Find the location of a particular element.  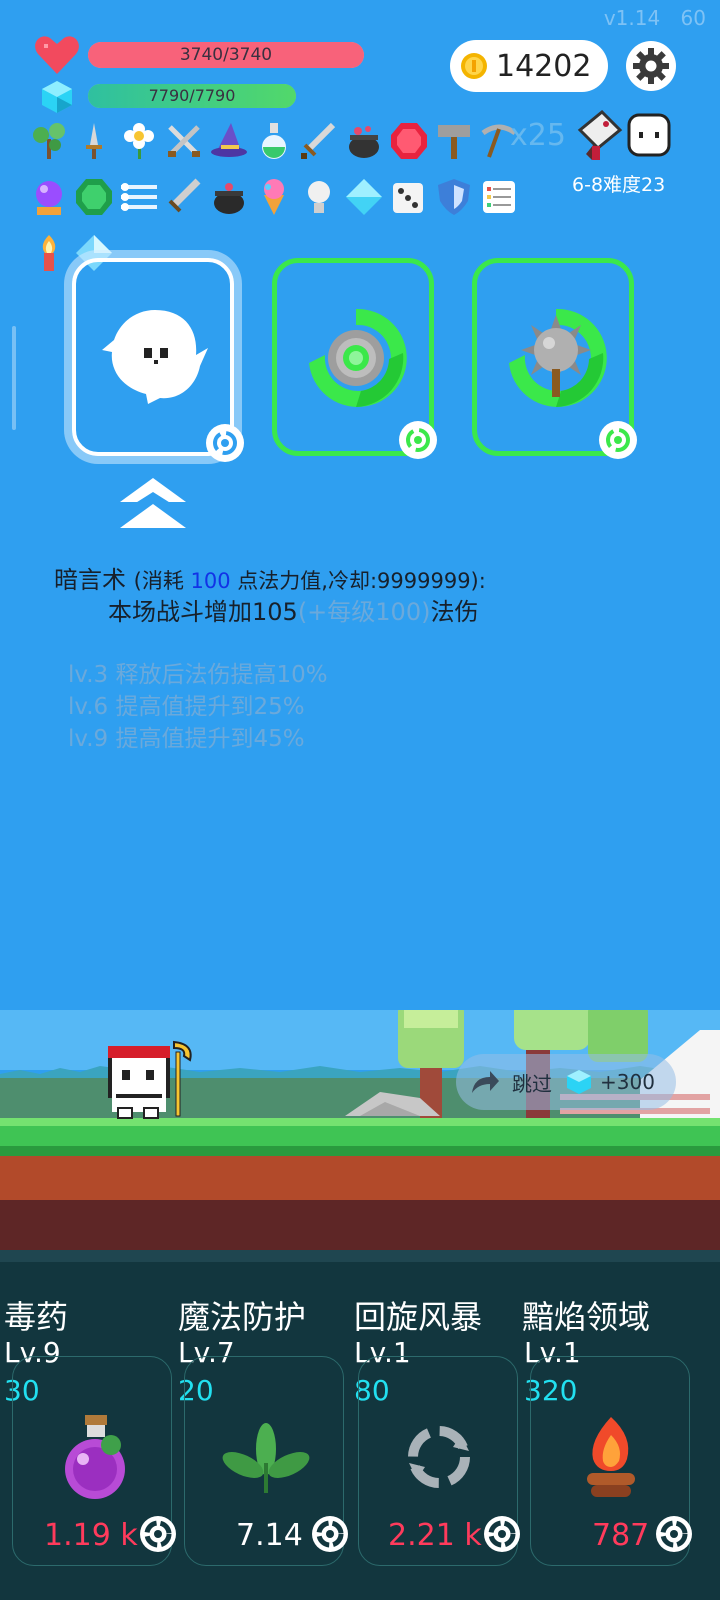

skill-level-bonus: lv.9 提高值提升到45% is located at coordinates (186, 739).